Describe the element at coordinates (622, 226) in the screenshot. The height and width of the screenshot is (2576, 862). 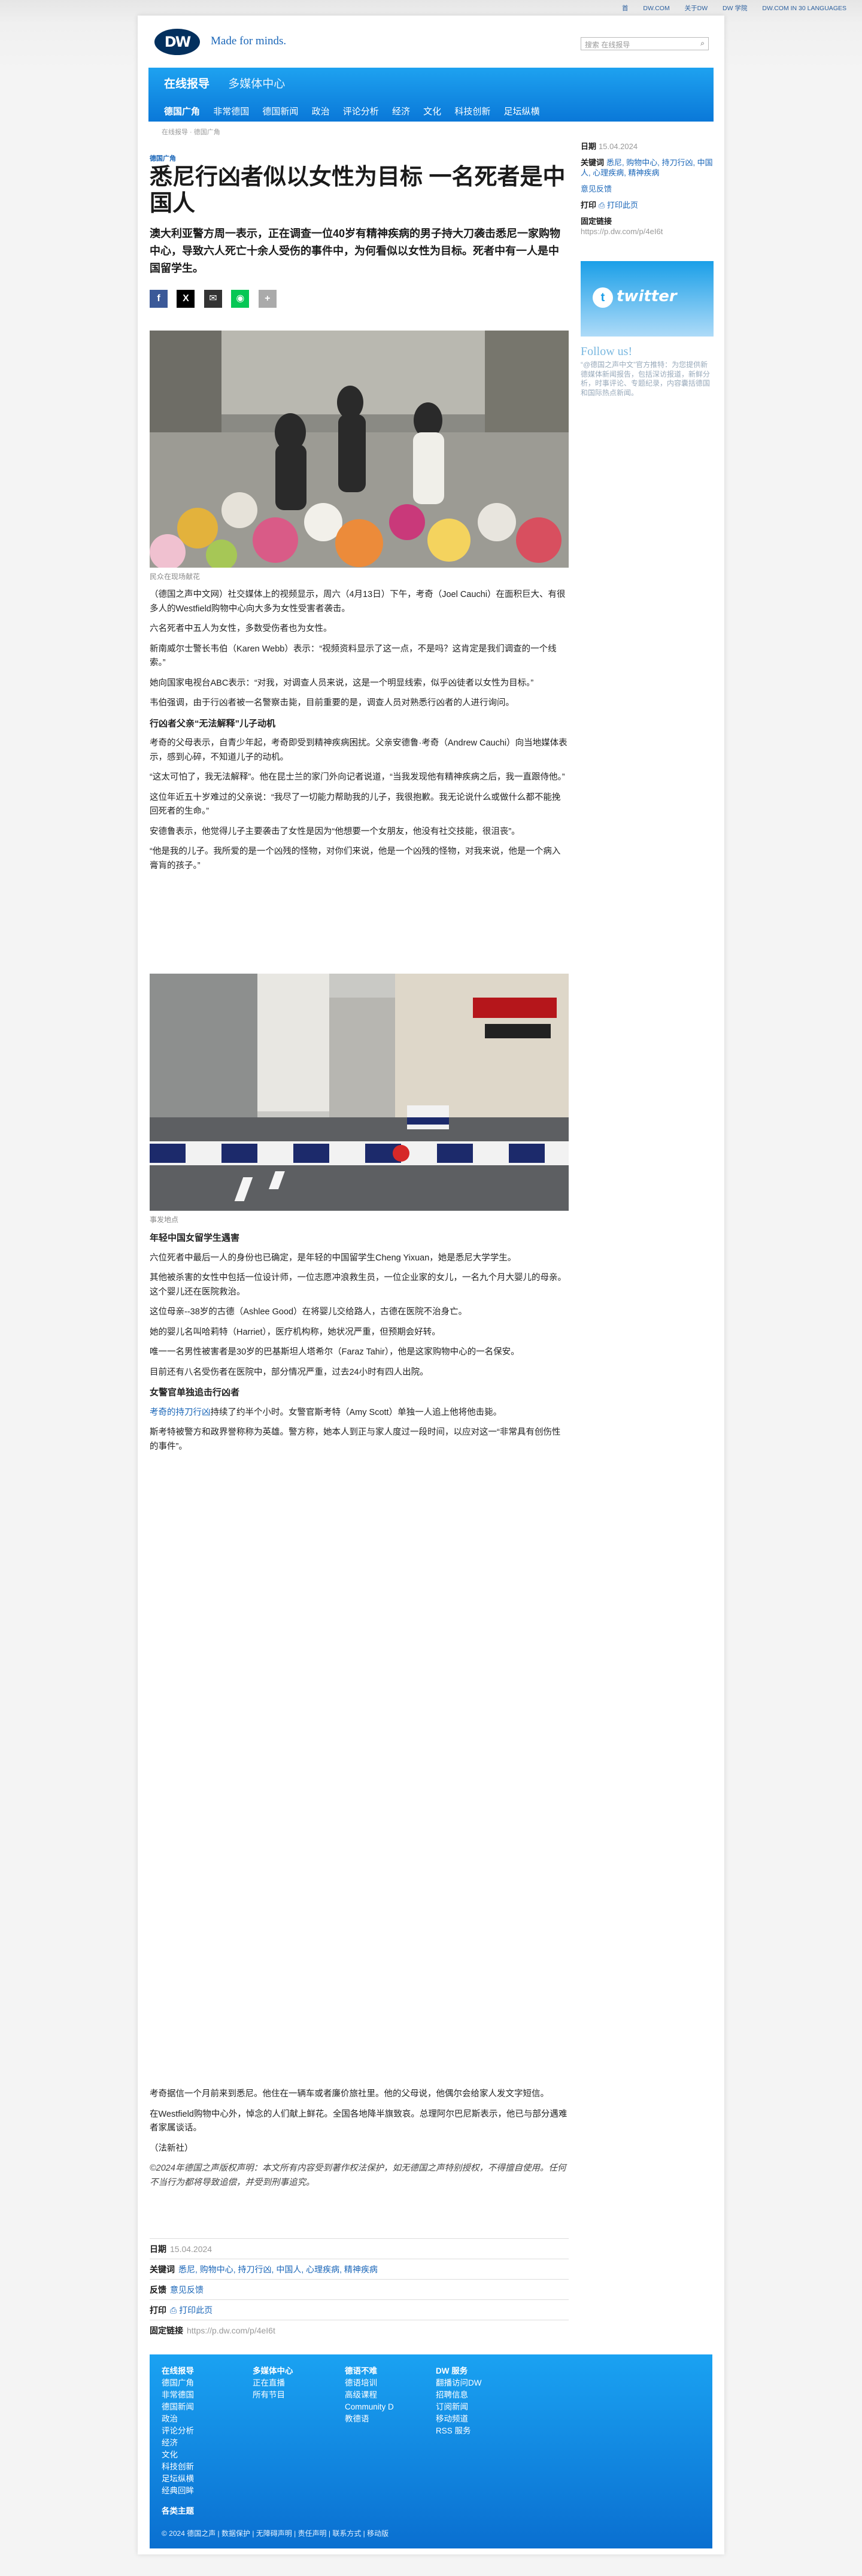
I see `sidebar-permalink: 固定链接 https://p.dw.com/p/4eI6t` at that location.